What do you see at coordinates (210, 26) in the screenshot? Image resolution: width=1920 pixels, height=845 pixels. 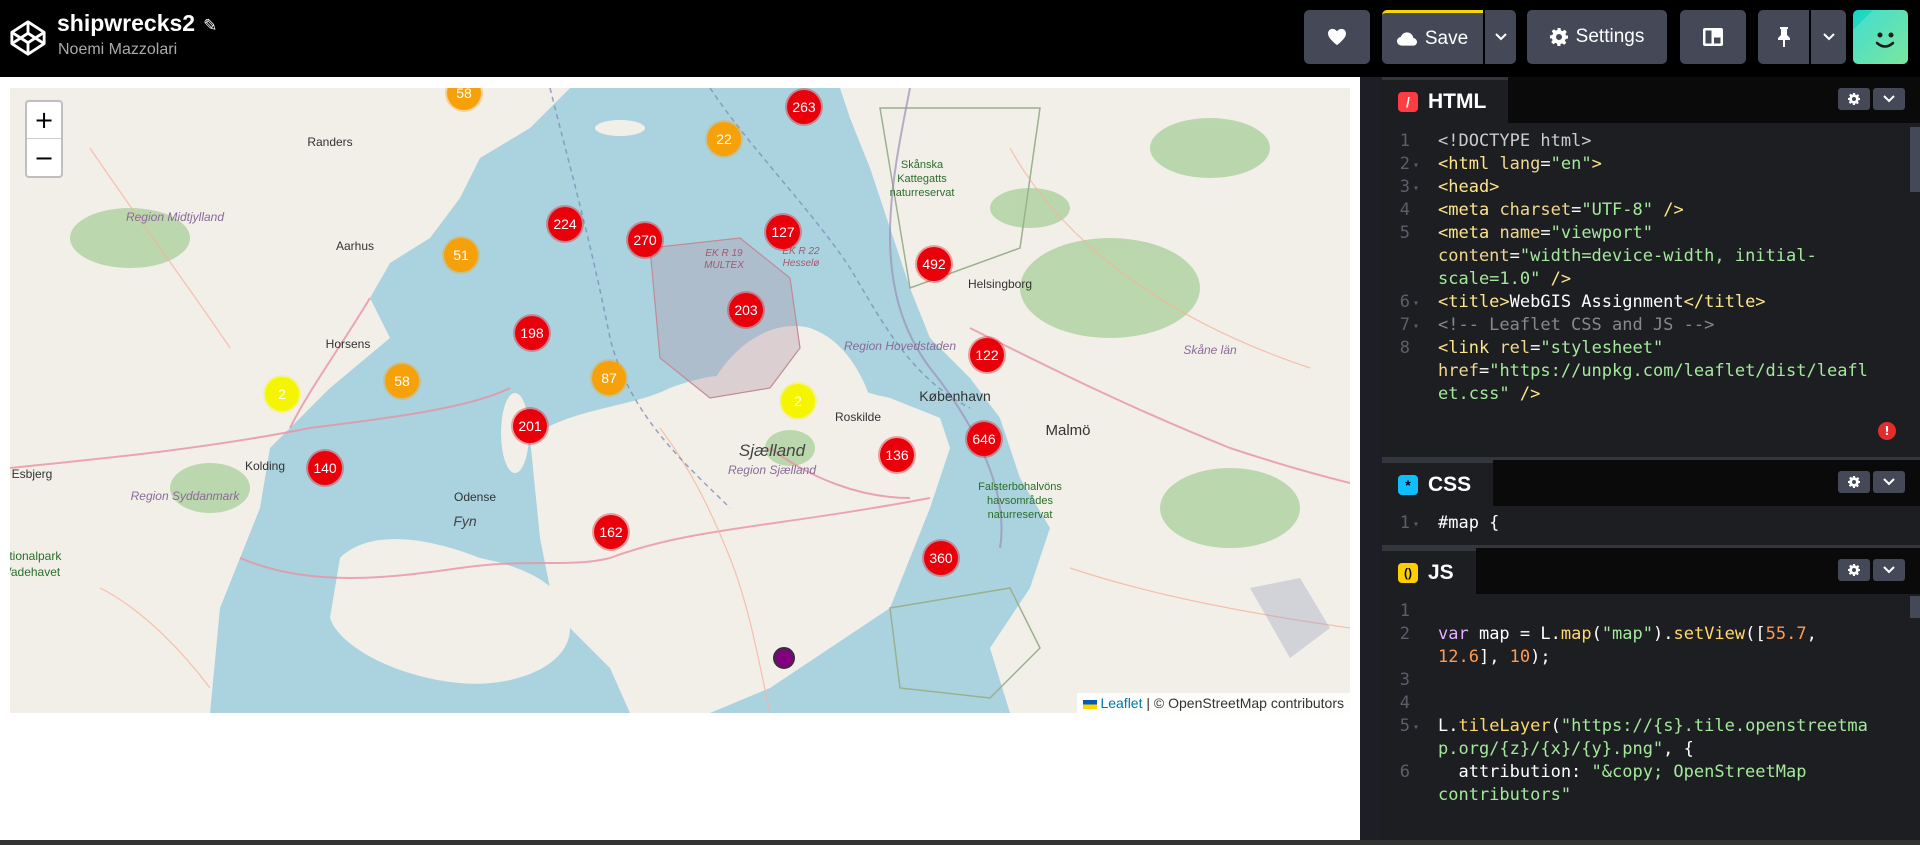 I see `pencil-icon: ✎` at bounding box center [210, 26].